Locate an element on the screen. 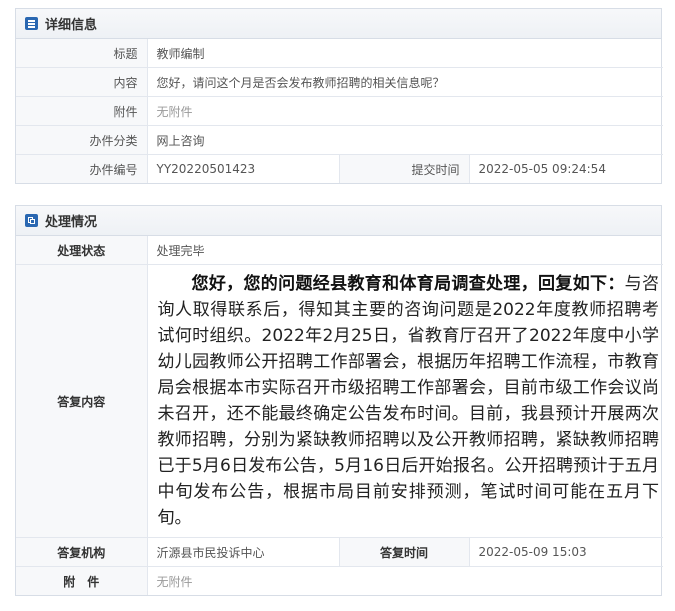 The width and height of the screenshot is (675, 611). status-value: 处理完毕 is located at coordinates (404, 250).